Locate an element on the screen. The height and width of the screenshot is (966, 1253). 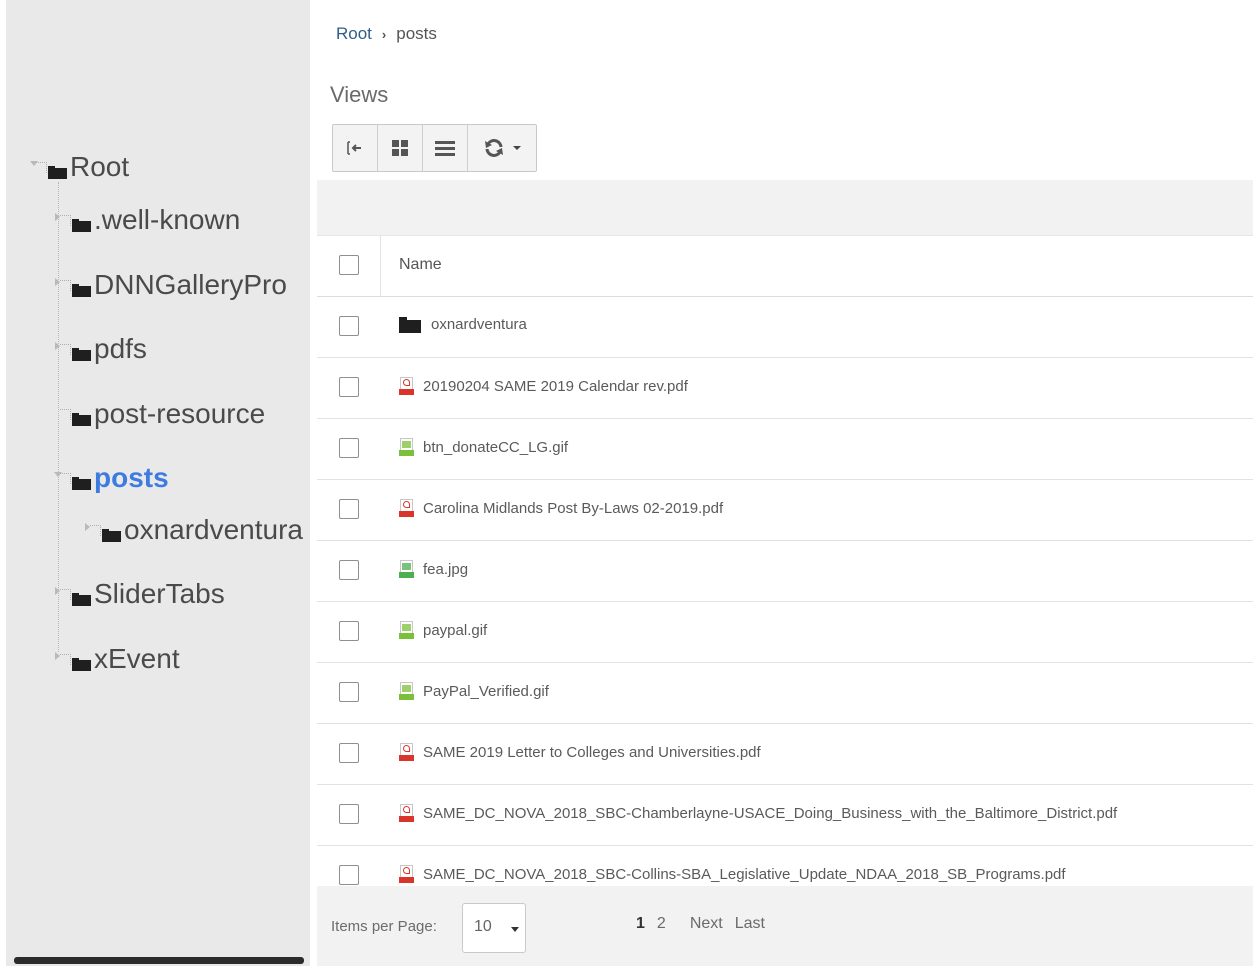
pager-last-link: Last is located at coordinates (750, 924).